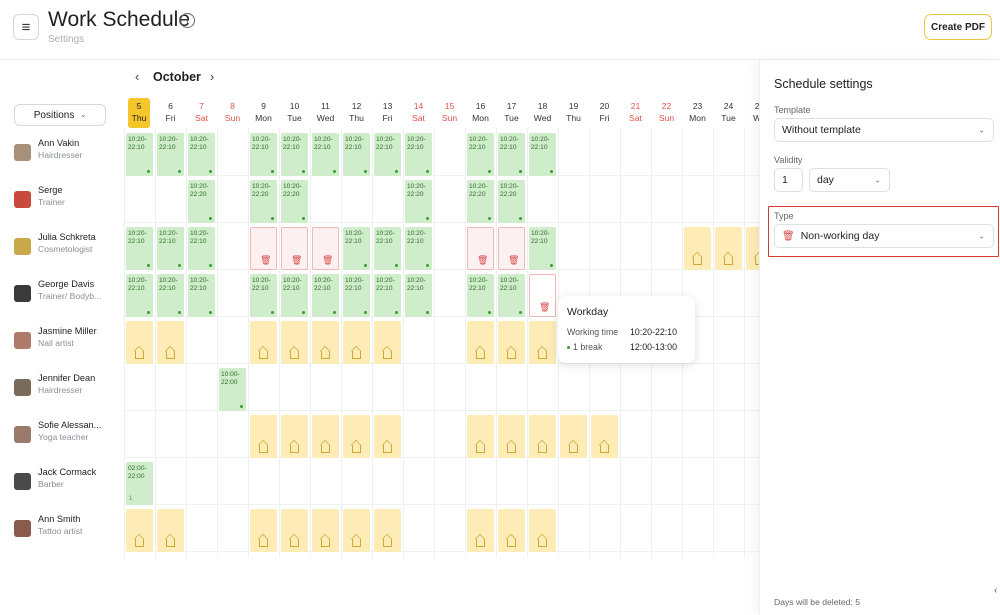 Image resolution: width=1000 pixels, height=615 pixels. Describe the element at coordinates (68, 391) in the screenshot. I see `employee-row: Jennifer Dean Hairdresser` at that location.